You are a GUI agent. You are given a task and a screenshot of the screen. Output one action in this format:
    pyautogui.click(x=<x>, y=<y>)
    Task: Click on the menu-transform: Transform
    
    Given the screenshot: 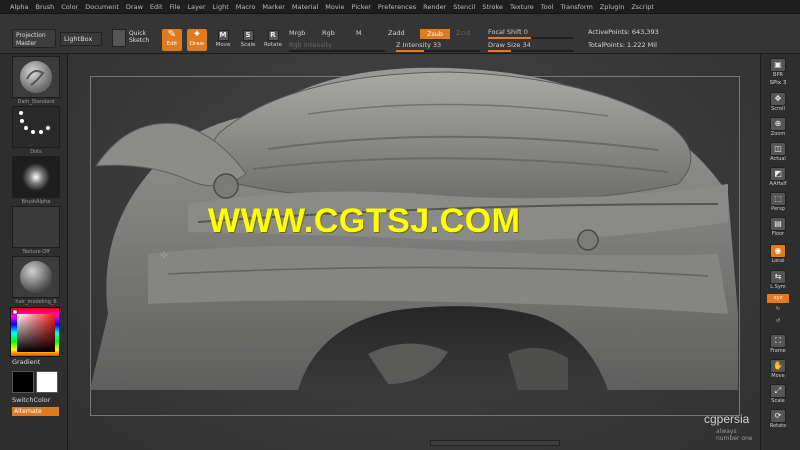 What is the action you would take?
    pyautogui.click(x=576, y=7)
    